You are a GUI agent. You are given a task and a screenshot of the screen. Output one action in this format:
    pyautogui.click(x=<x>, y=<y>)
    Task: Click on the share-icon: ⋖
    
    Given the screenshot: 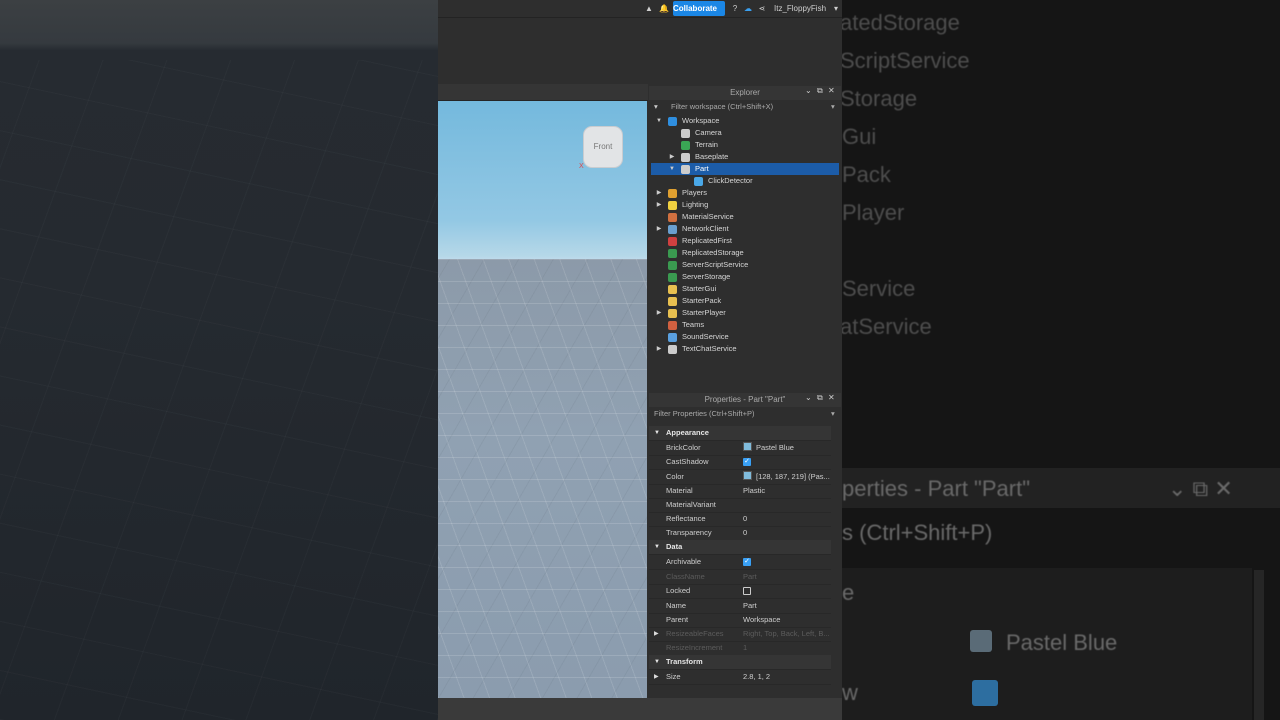 What is the action you would take?
    pyautogui.click(x=762, y=8)
    